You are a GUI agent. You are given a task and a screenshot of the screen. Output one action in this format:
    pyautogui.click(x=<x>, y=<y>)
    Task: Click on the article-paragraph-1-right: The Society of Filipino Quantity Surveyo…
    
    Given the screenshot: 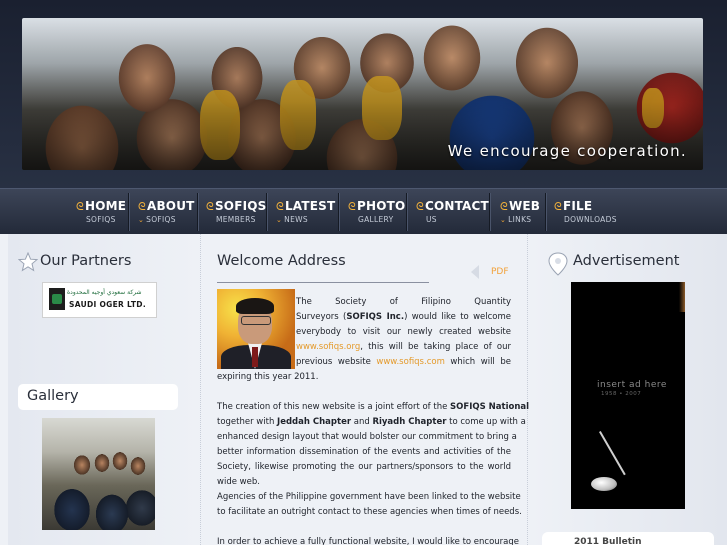 What is the action you would take?
    pyautogui.click(x=403, y=332)
    